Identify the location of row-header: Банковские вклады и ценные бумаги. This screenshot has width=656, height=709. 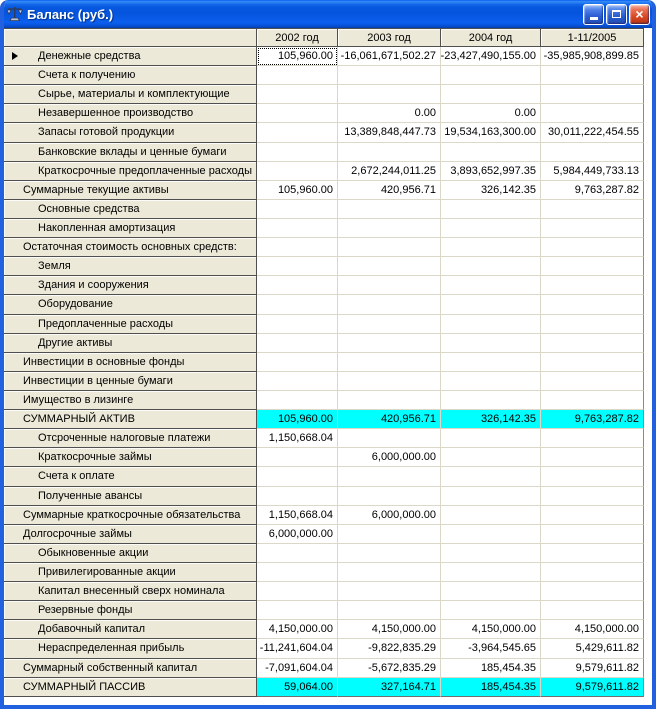
(130, 152).